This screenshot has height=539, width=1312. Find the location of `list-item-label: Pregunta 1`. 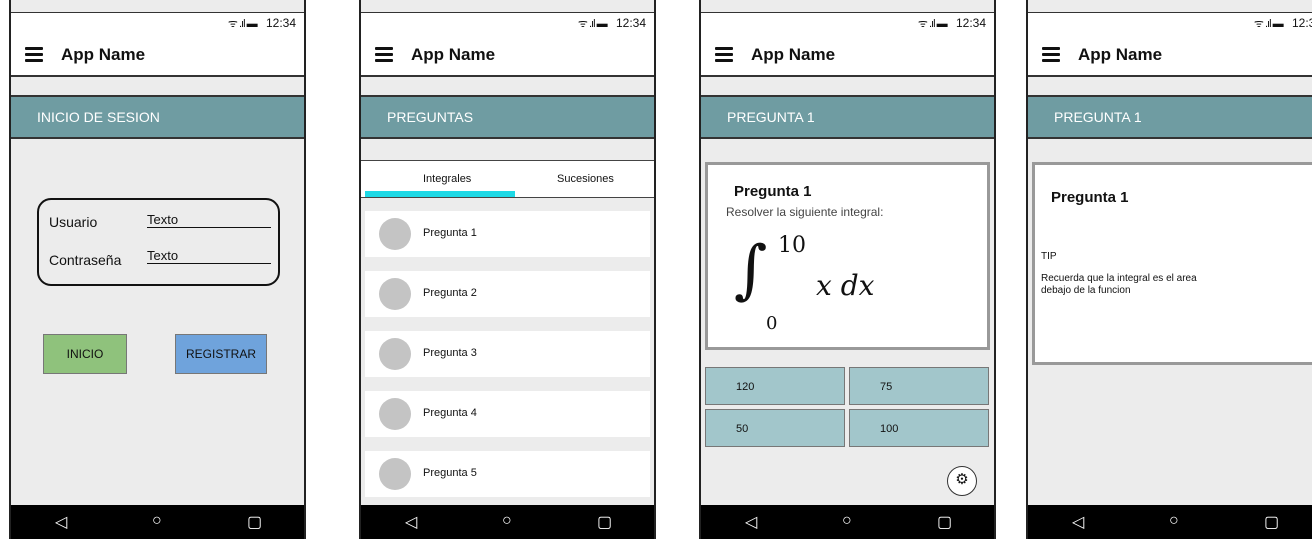

list-item-label: Pregunta 1 is located at coordinates (450, 233).